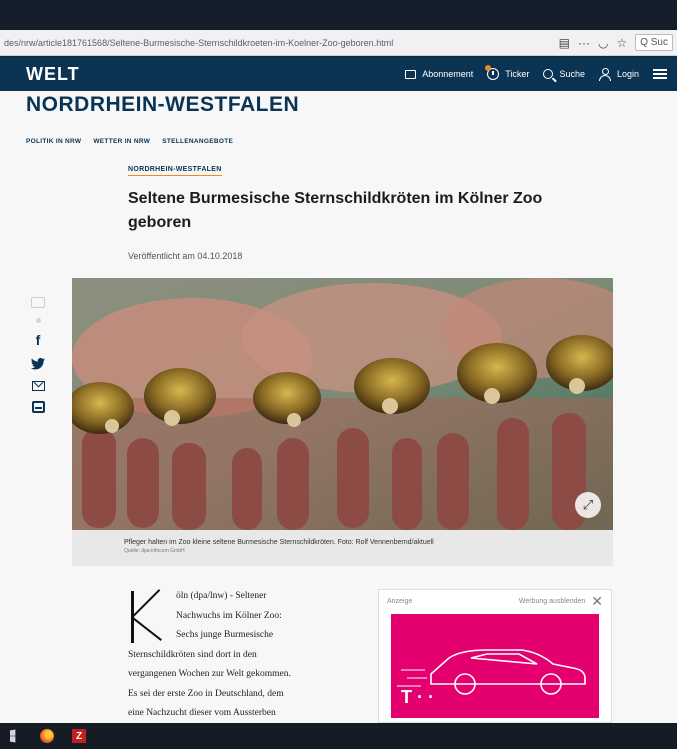  I want to click on comment-count-dot, so click(38, 320).